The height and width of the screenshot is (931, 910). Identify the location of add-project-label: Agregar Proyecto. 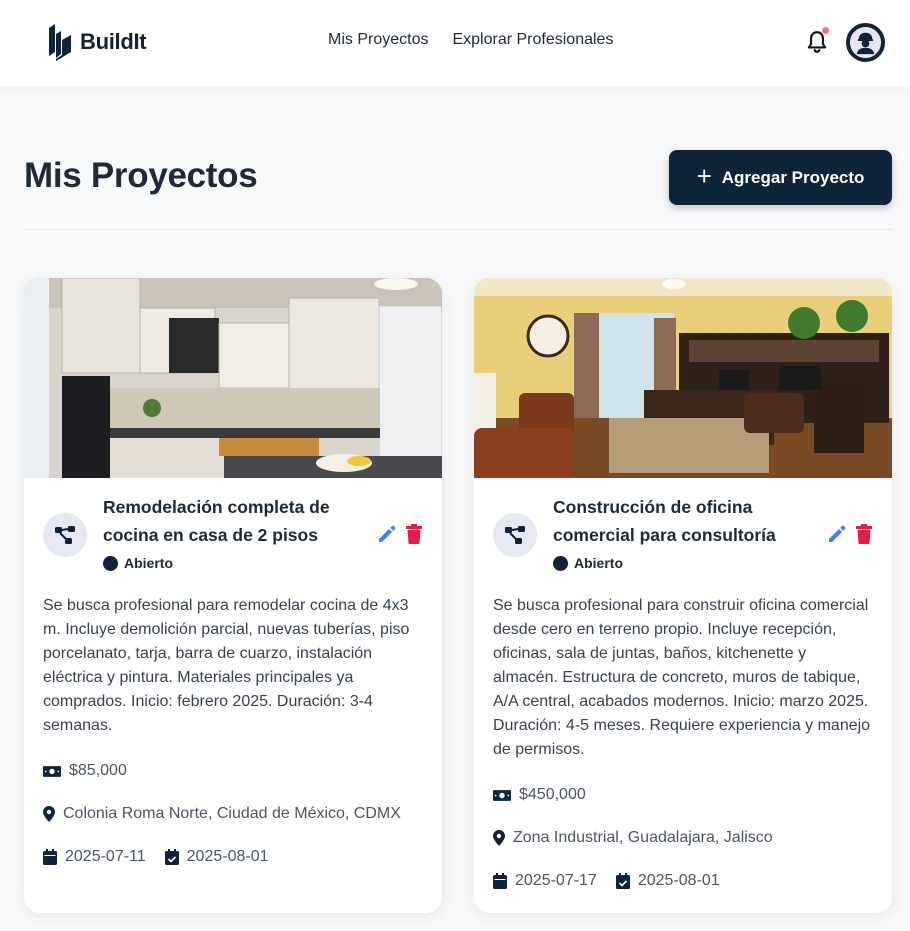
(793, 177).